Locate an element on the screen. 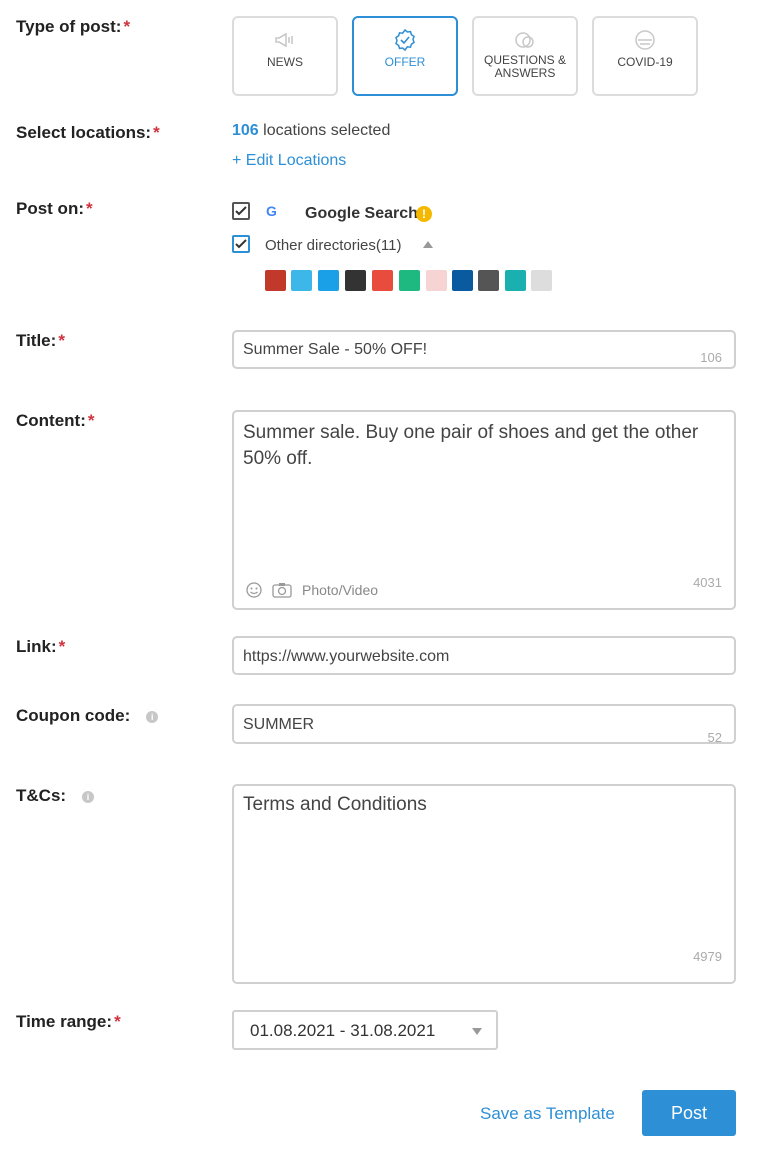 Image resolution: width=760 pixels, height=1152 pixels. megaphone-icon is located at coordinates (284, 40).